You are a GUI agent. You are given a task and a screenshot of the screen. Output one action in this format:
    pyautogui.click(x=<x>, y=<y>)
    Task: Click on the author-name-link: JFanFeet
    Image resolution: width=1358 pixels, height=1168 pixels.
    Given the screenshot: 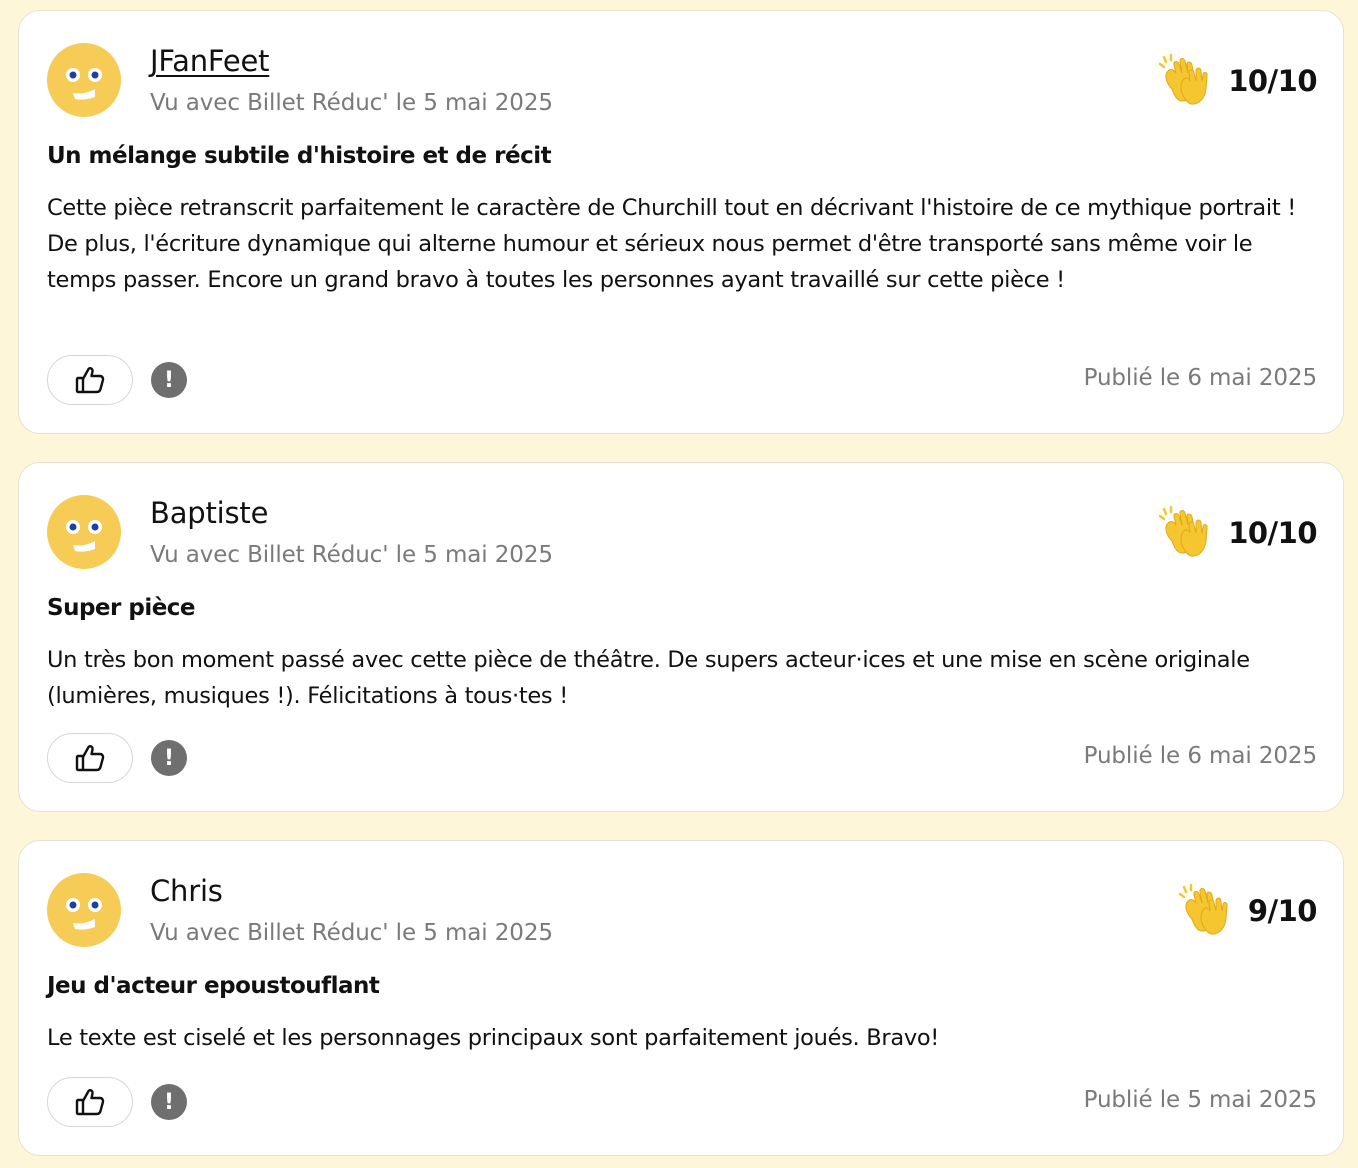 What is the action you would take?
    pyautogui.click(x=209, y=61)
    